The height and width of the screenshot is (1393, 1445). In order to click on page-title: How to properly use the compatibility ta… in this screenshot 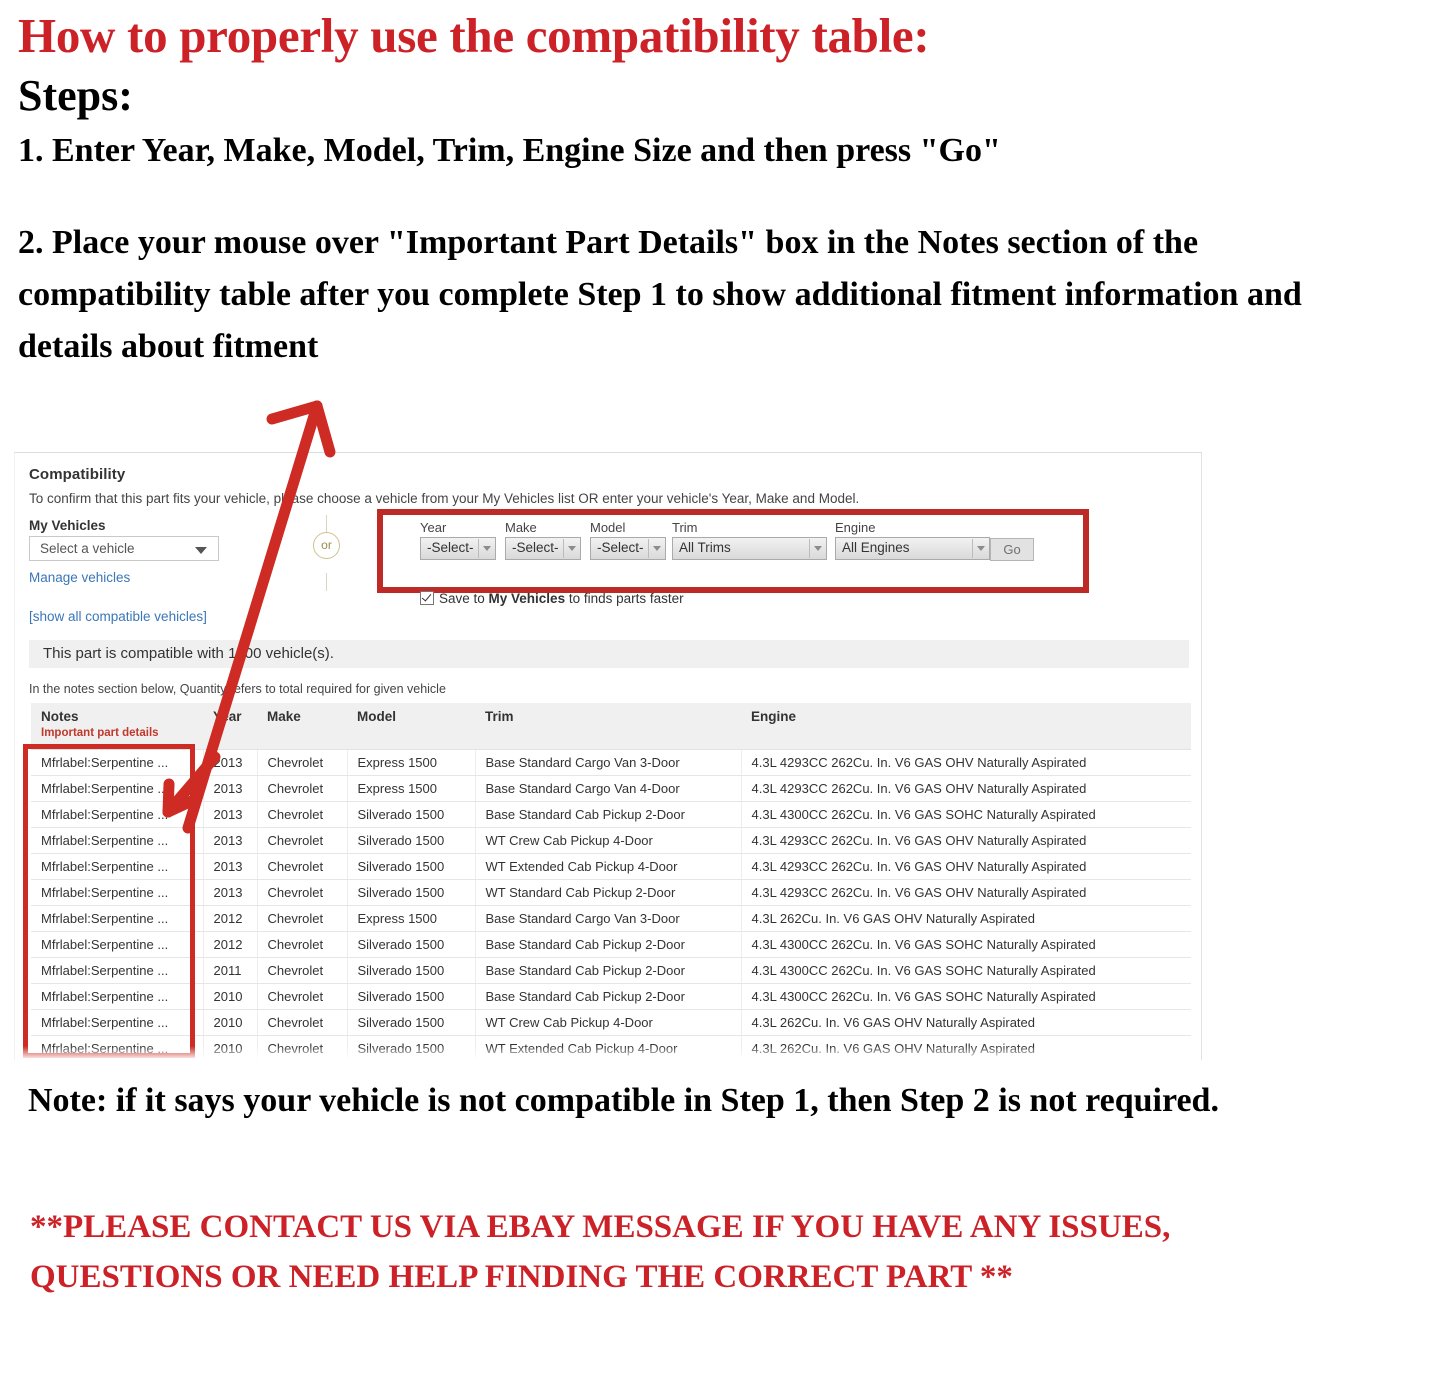, I will do `click(474, 35)`.